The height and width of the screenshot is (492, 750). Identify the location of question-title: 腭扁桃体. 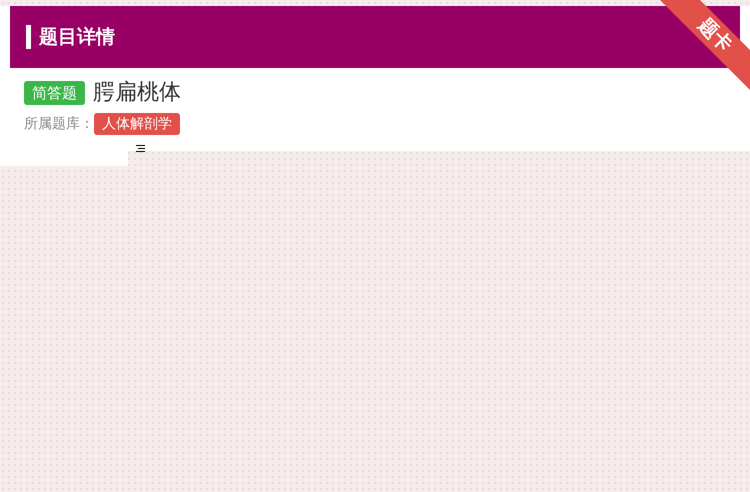
(137, 93).